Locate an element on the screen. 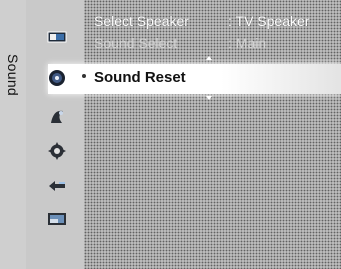  scroll-up-arrow-icon is located at coordinates (209, 58).